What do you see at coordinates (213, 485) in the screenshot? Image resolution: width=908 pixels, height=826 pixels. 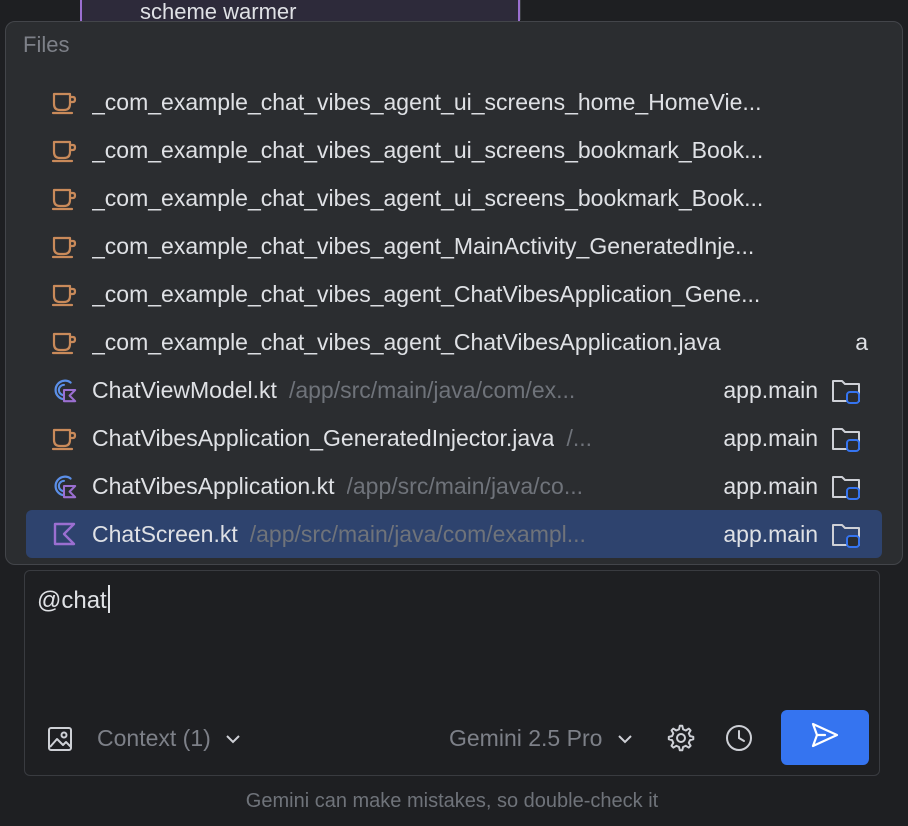 I see `file-name: ChatVibesApplication.kt` at bounding box center [213, 485].